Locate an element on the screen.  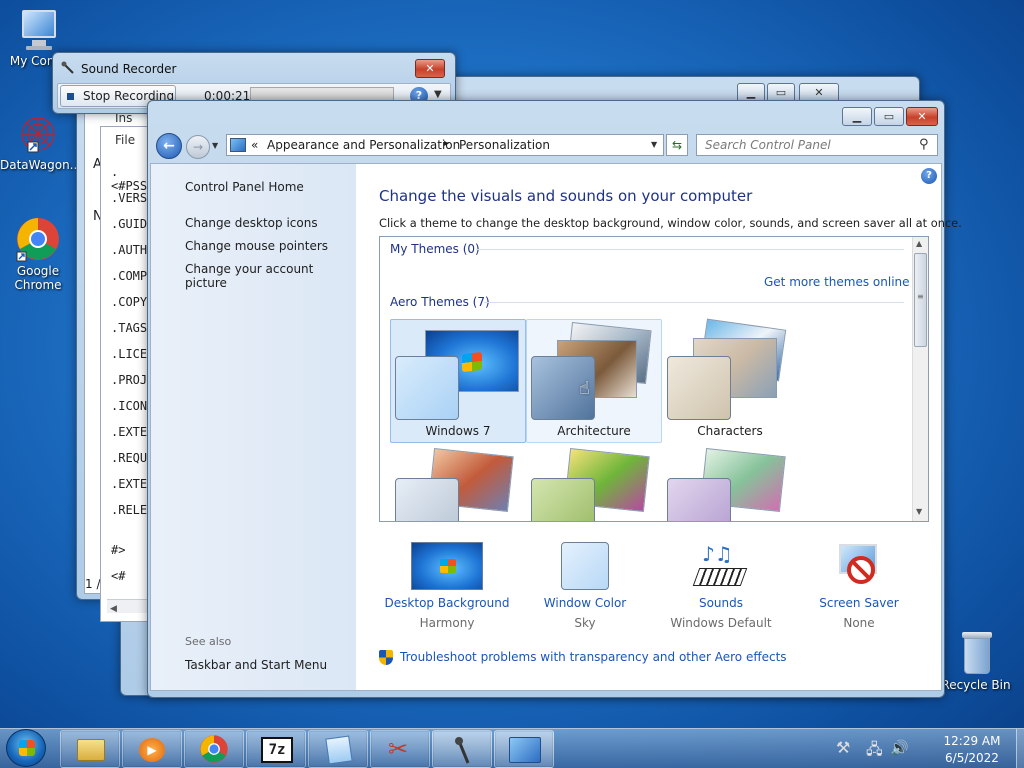
code-line: .REQU is located at coordinates (129, 458).